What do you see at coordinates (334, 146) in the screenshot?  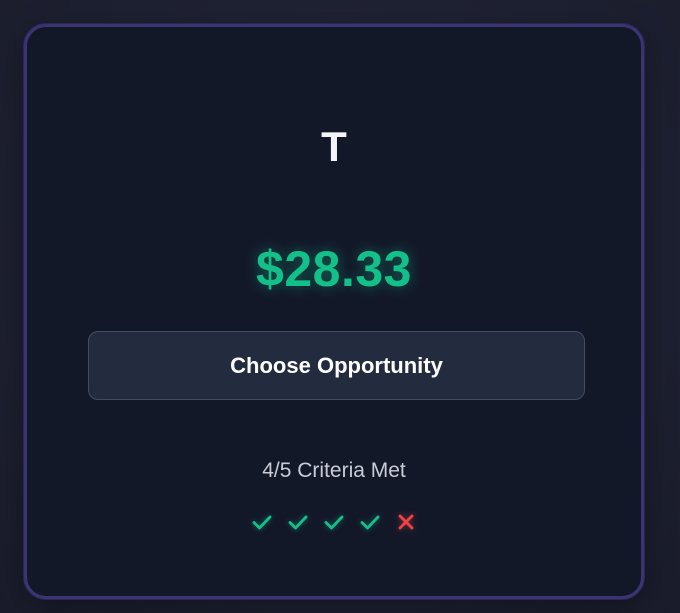 I see `ticker-symbol: T` at bounding box center [334, 146].